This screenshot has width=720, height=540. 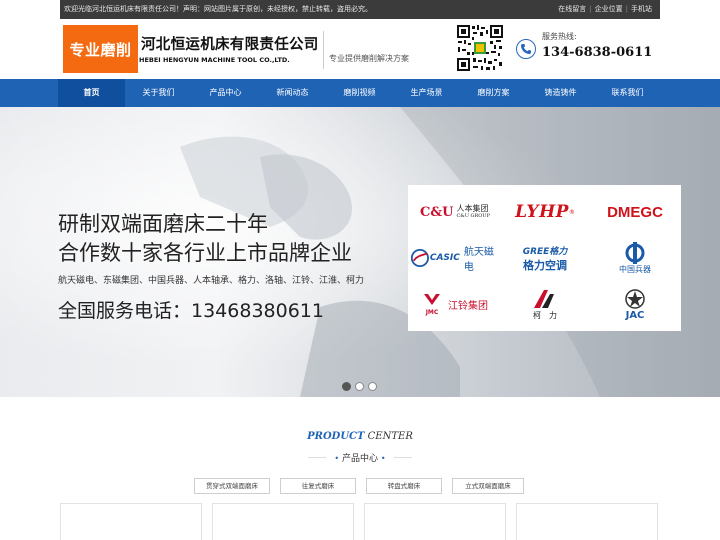 I want to click on norinco-logo: 中国兵器, so click(x=635, y=258).